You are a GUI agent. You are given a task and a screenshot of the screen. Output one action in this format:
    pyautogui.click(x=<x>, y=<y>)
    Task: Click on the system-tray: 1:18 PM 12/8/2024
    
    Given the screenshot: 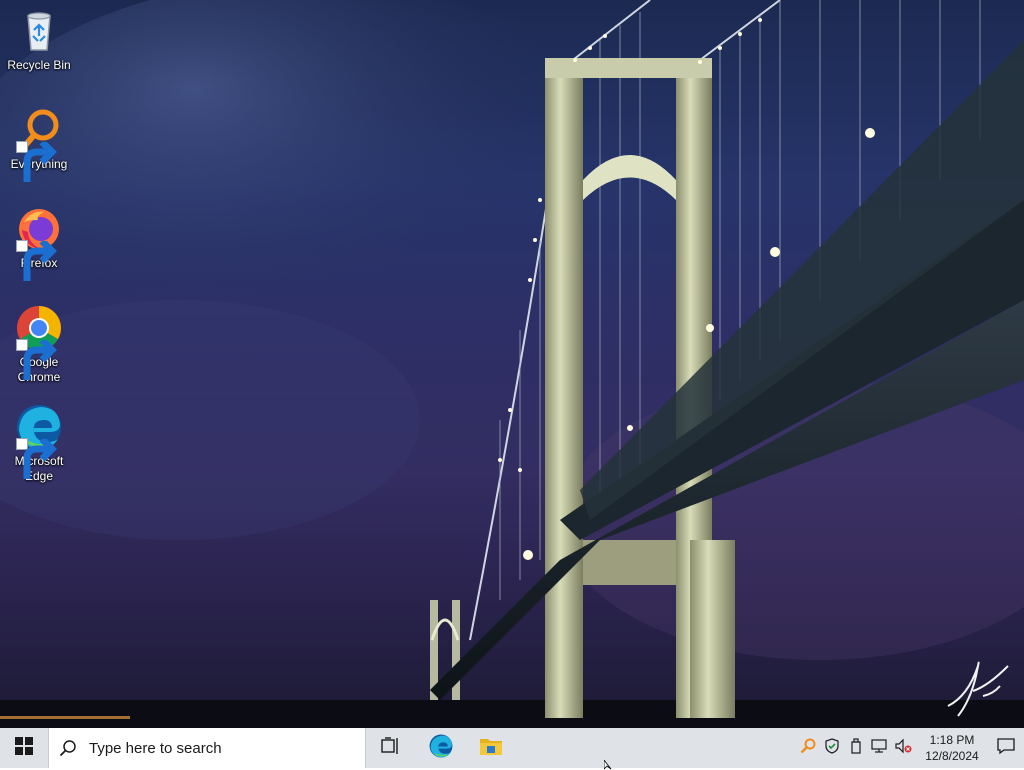 What is the action you would take?
    pyautogui.click(x=910, y=748)
    